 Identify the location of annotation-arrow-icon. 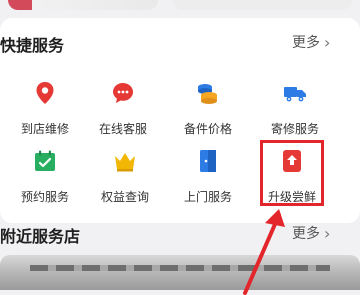
(264, 252).